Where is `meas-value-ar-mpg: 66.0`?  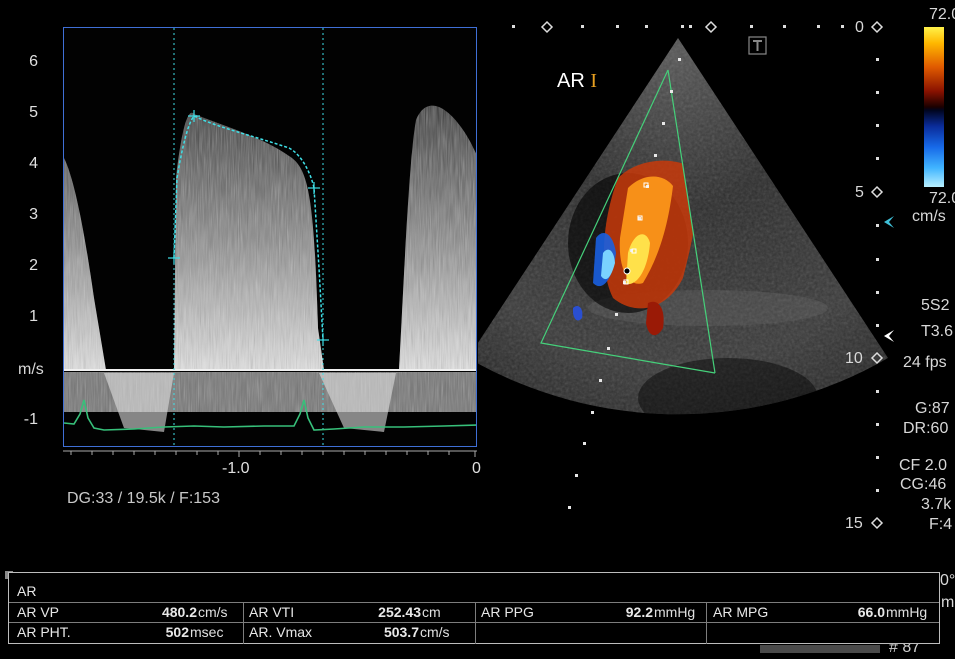 meas-value-ar-mpg: 66.0 is located at coordinates (871, 612).